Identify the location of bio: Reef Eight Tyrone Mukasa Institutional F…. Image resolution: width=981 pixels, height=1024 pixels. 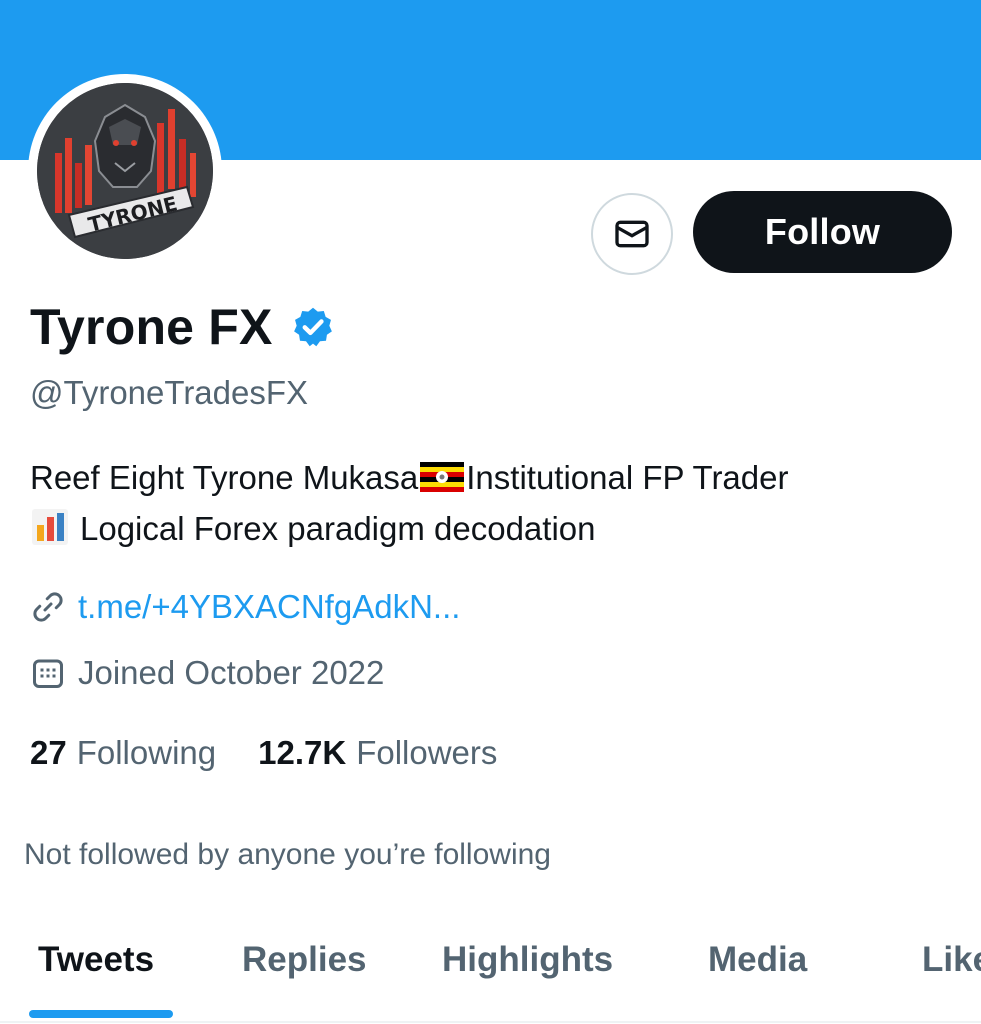
(495, 503).